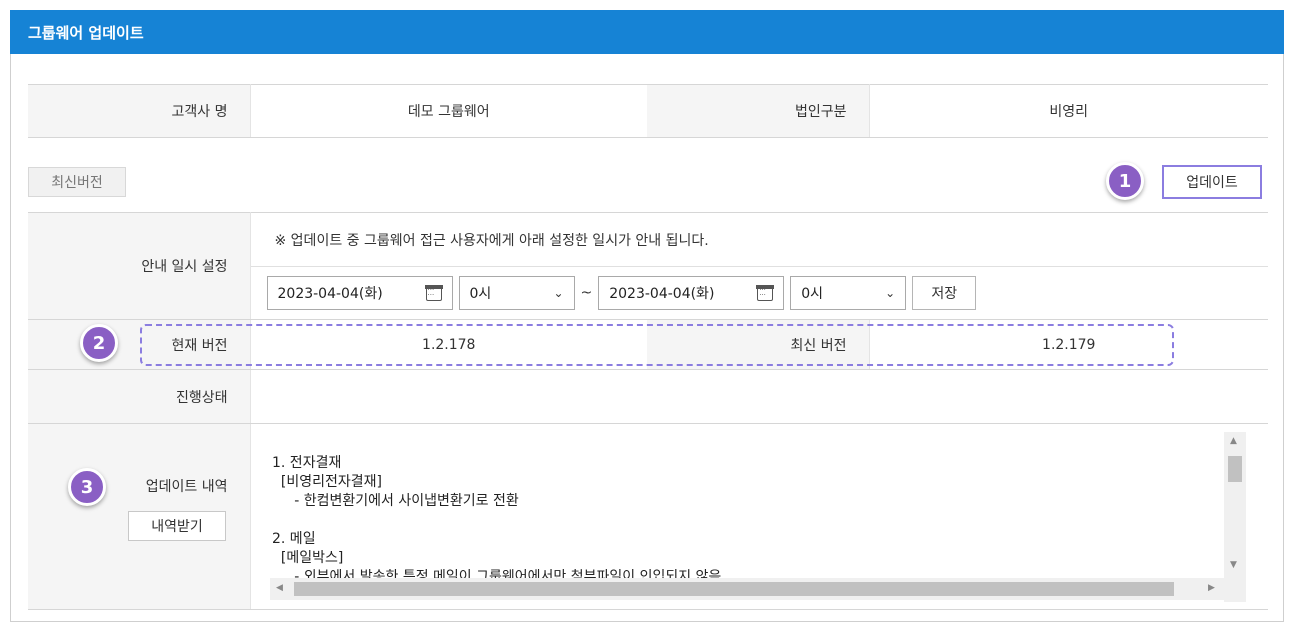 The image size is (1290, 624). I want to click on start-date-value: 2023-04-04(화), so click(330, 294).